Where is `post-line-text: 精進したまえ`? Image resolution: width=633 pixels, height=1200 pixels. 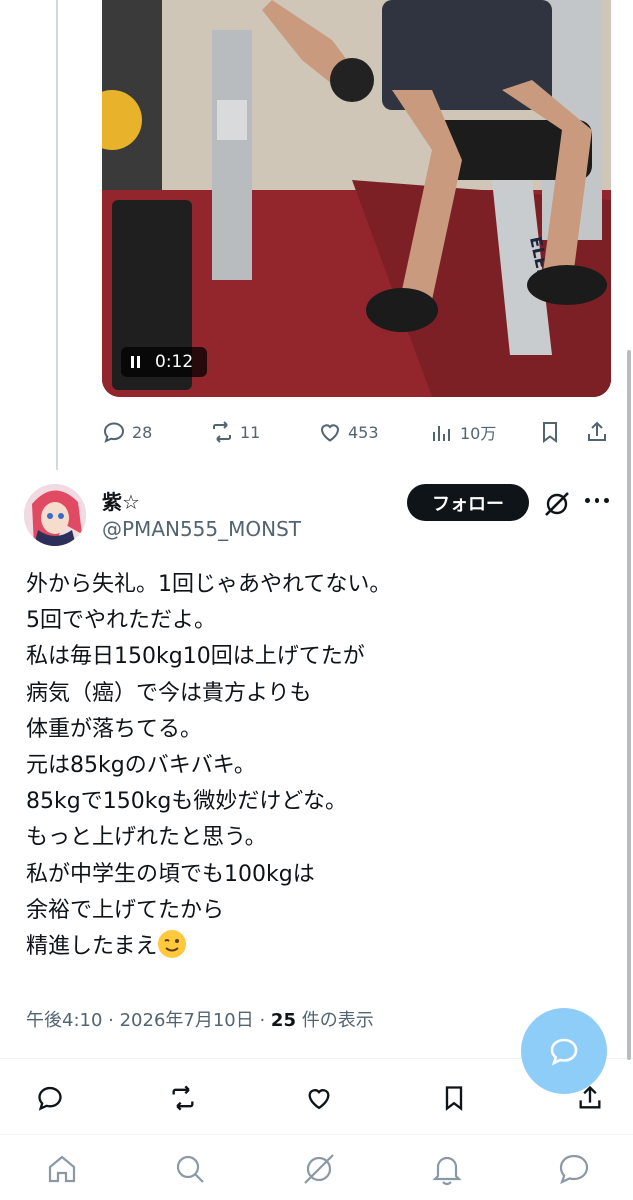
post-line-text: 精進したまえ is located at coordinates (92, 946).